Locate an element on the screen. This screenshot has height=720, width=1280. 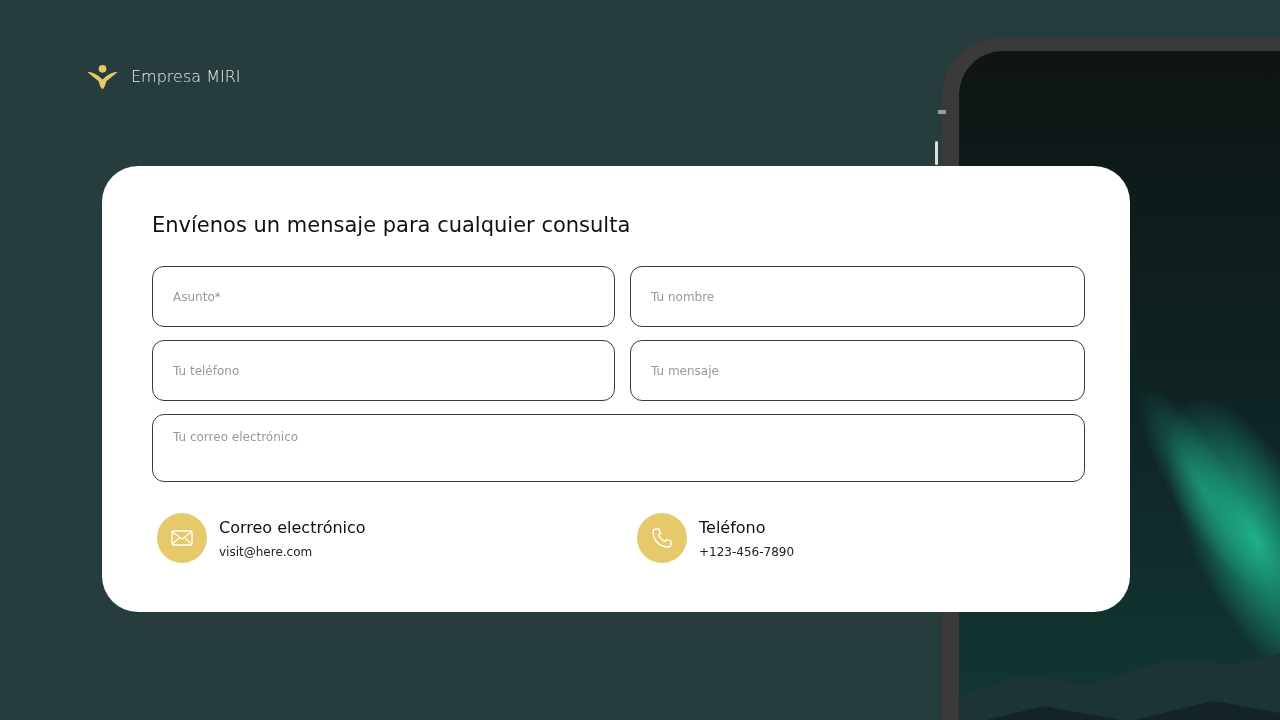
input-field: Tu mensaje is located at coordinates (857, 370).